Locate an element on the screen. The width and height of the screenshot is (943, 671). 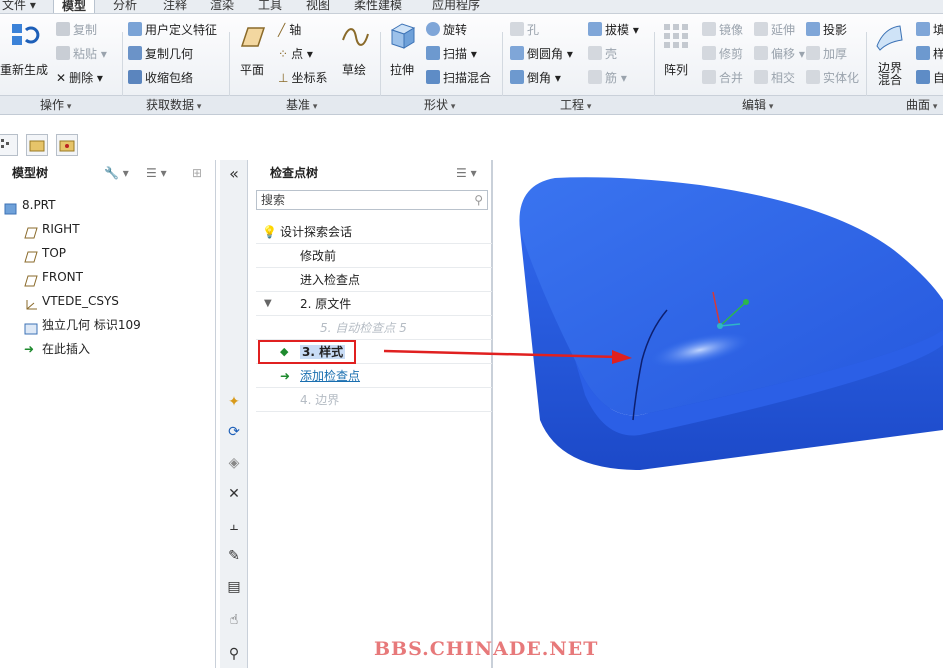
annotation-arrow is located at coordinates (507, 356).